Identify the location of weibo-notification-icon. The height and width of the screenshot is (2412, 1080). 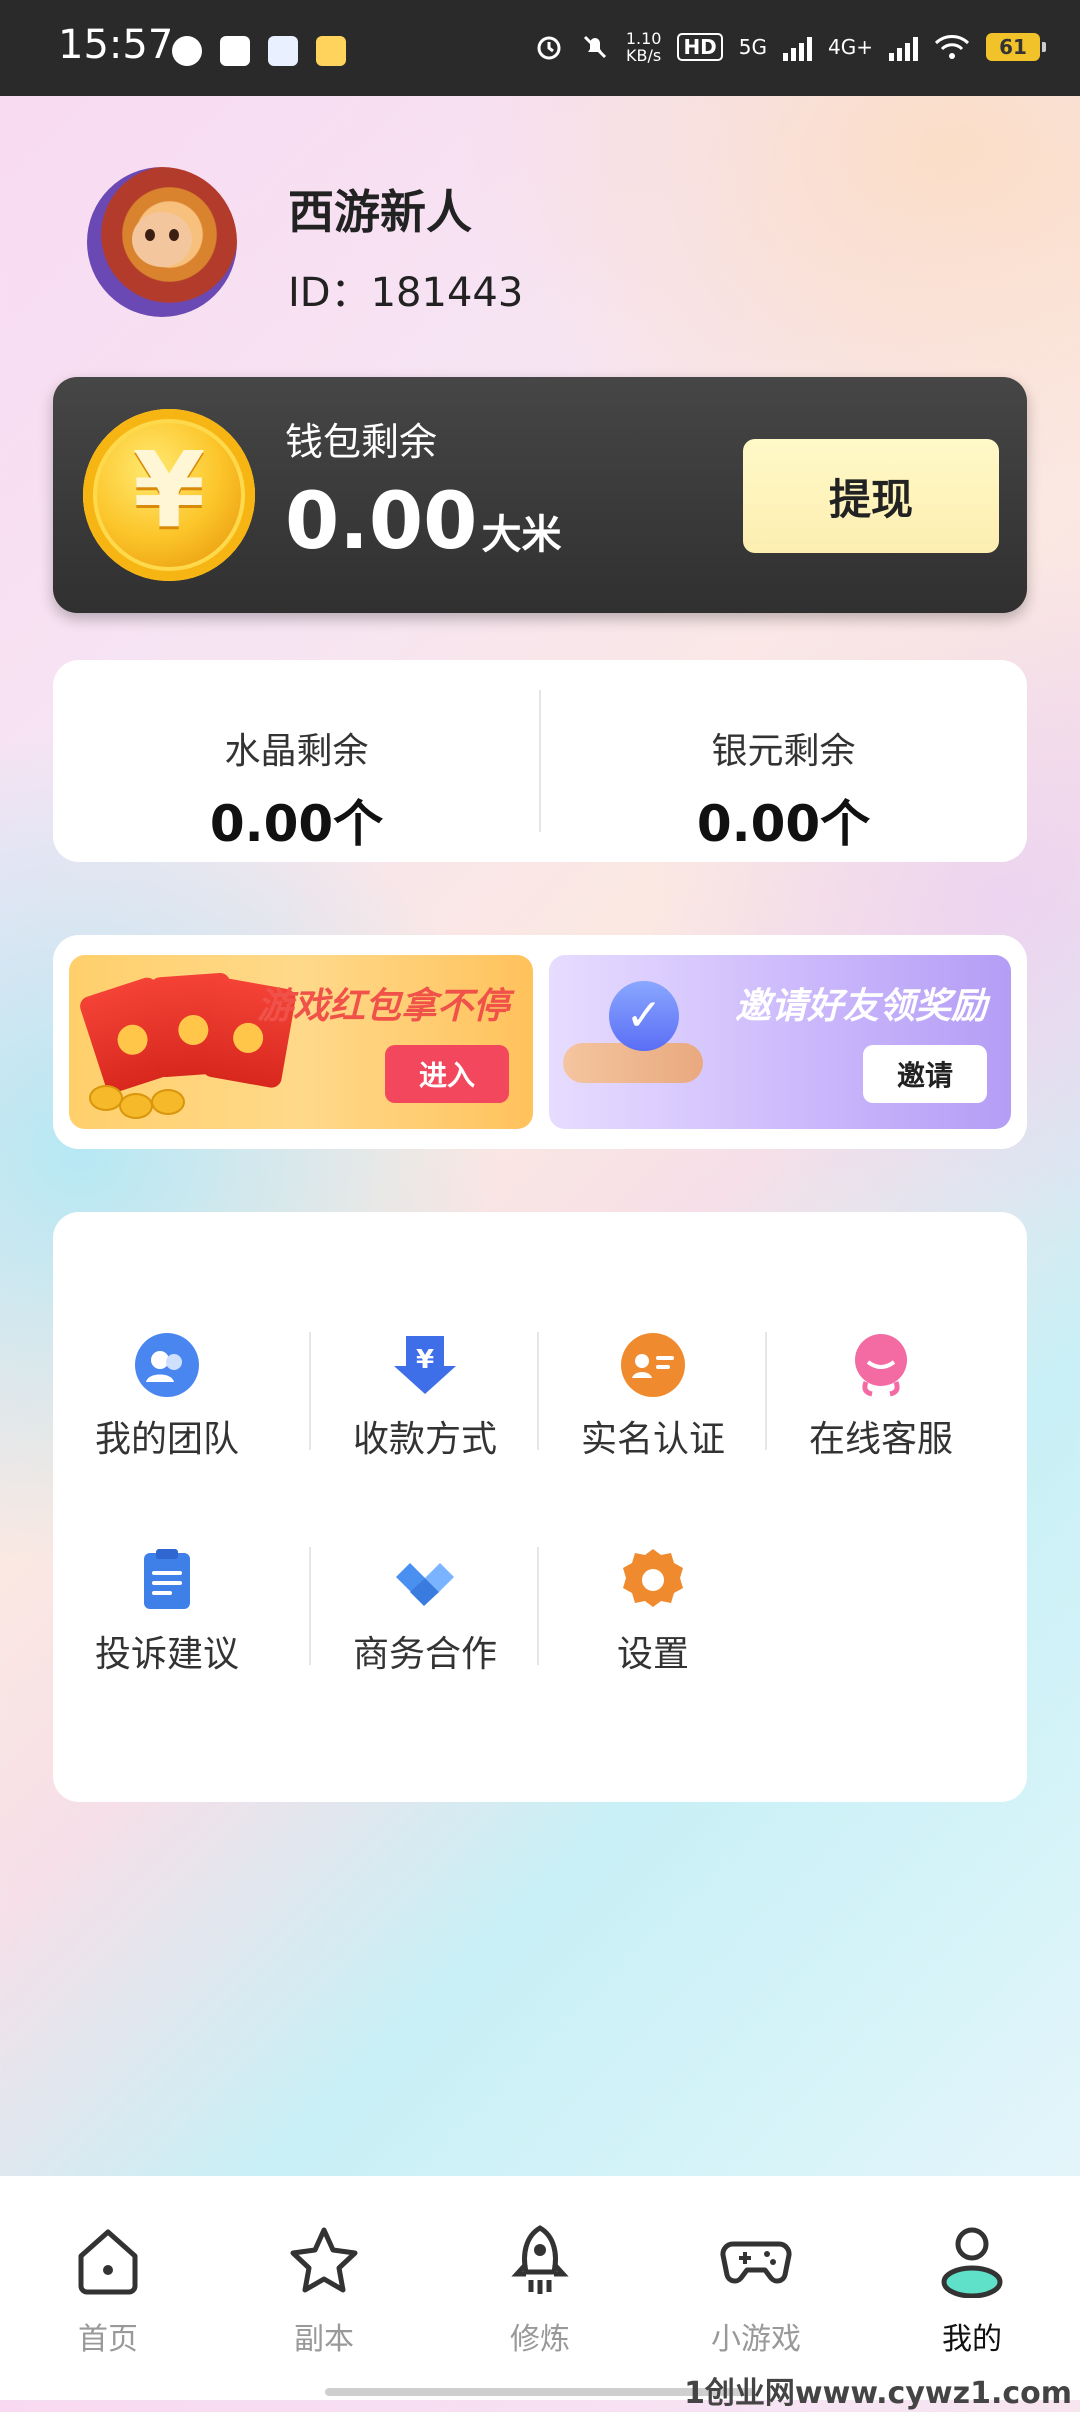
(331, 51).